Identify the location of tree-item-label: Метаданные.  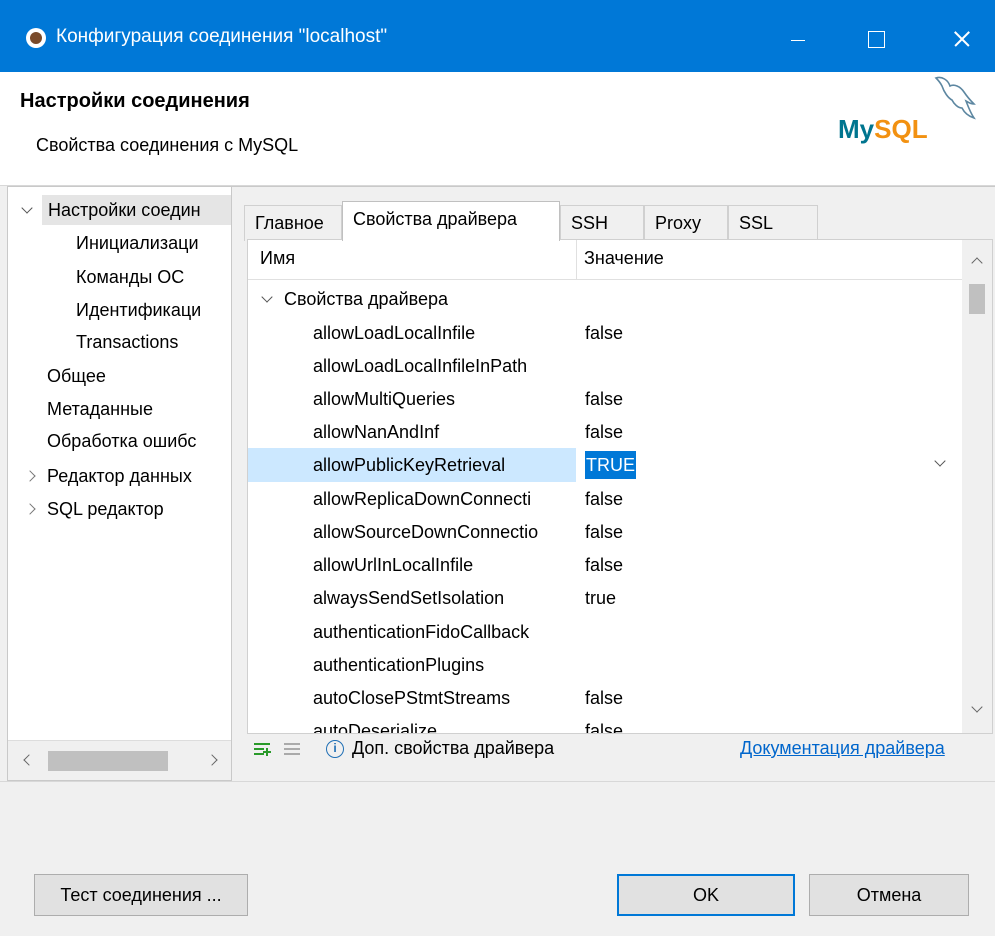
(100, 409).